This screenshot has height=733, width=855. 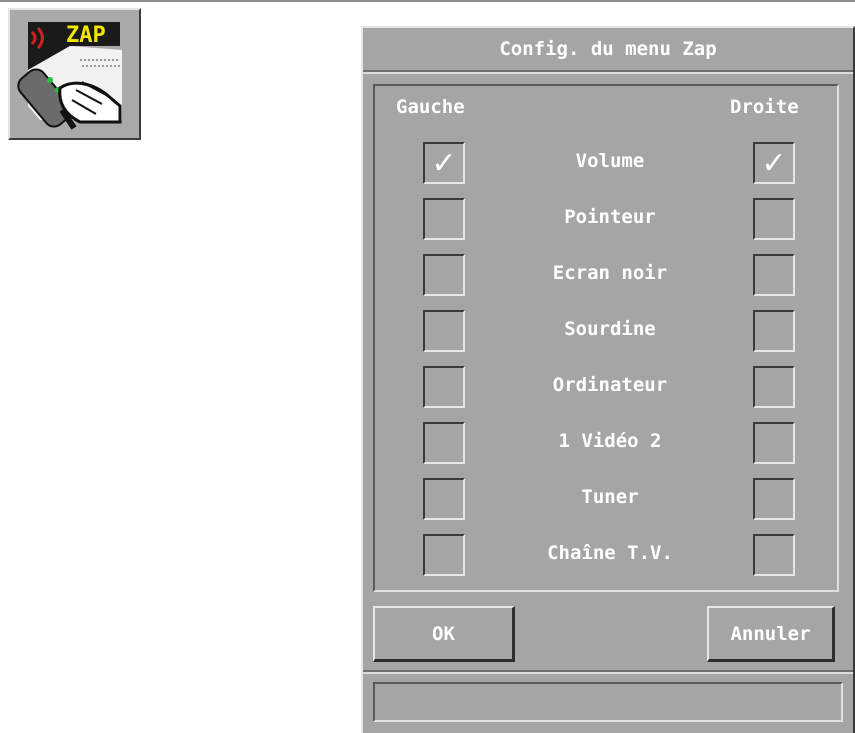 What do you see at coordinates (444, 387) in the screenshot?
I see `left-checkbox-ordinateur` at bounding box center [444, 387].